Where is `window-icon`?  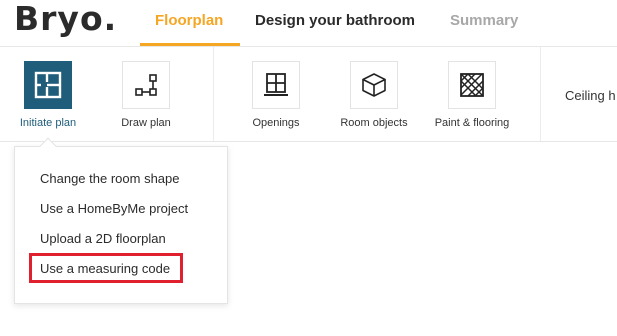
window-icon is located at coordinates (276, 85).